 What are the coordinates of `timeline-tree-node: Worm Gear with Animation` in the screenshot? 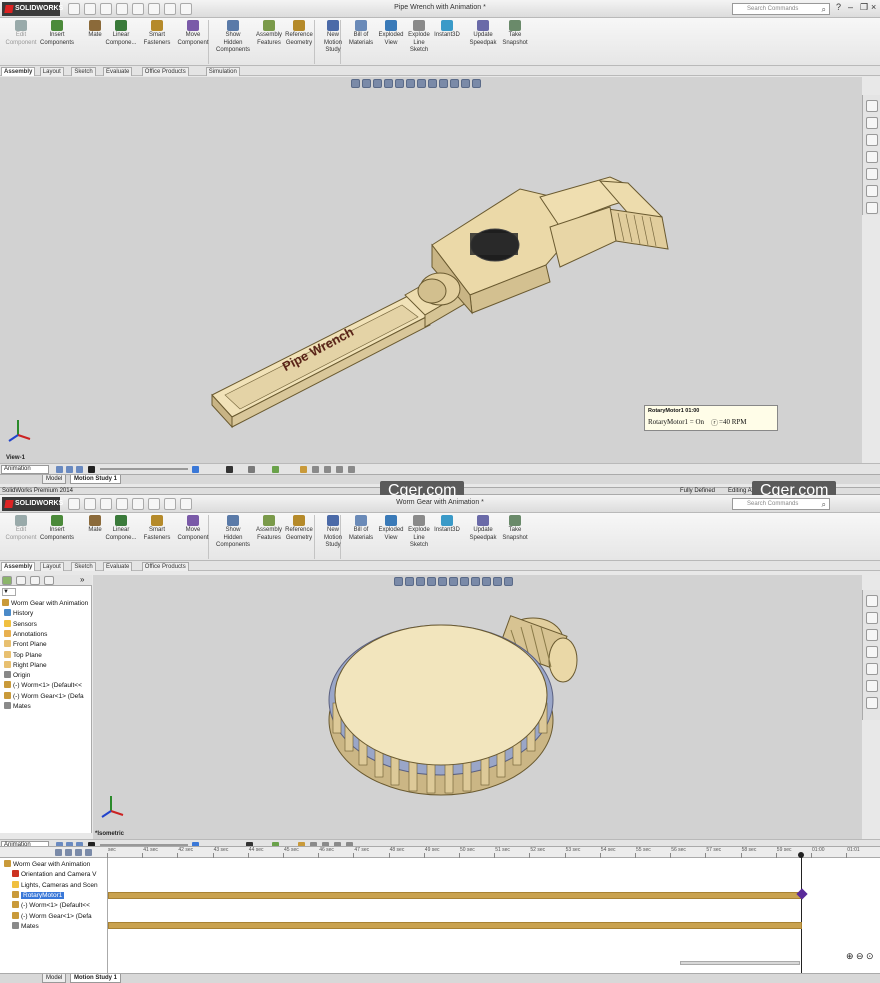 It's located at (47, 865).